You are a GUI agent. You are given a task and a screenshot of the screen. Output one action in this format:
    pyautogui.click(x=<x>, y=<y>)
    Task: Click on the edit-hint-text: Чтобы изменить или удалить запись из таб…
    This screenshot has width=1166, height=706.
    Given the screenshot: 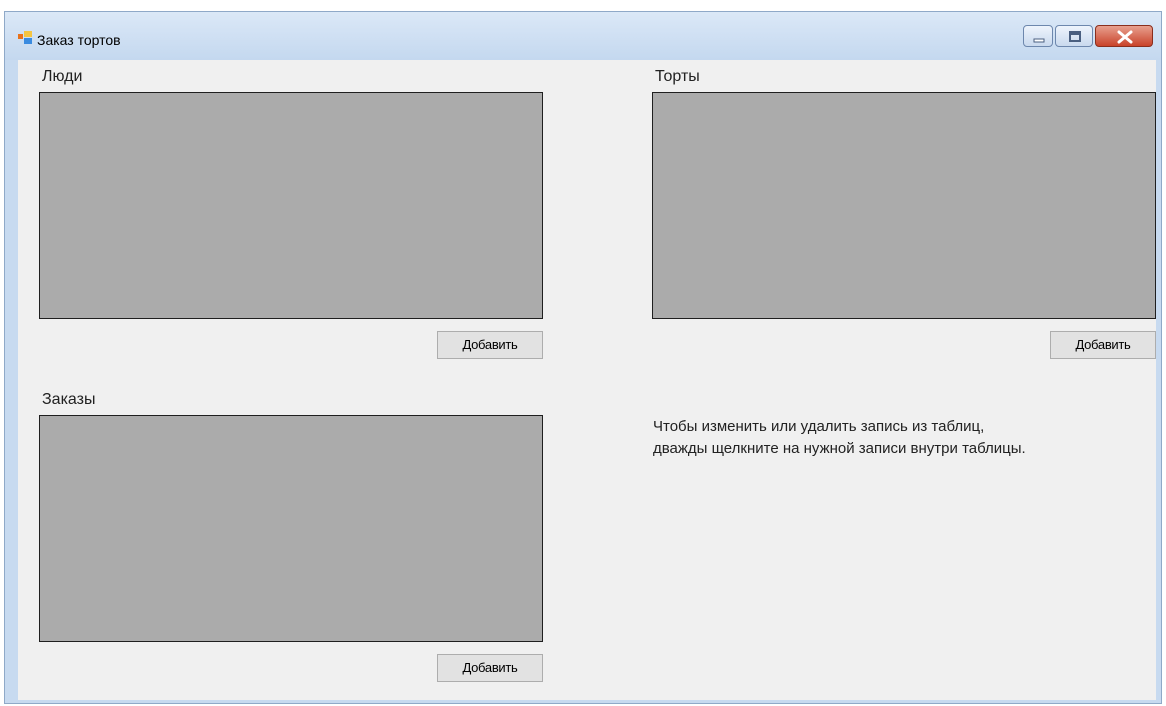 What is the action you would take?
    pyautogui.click(x=908, y=438)
    